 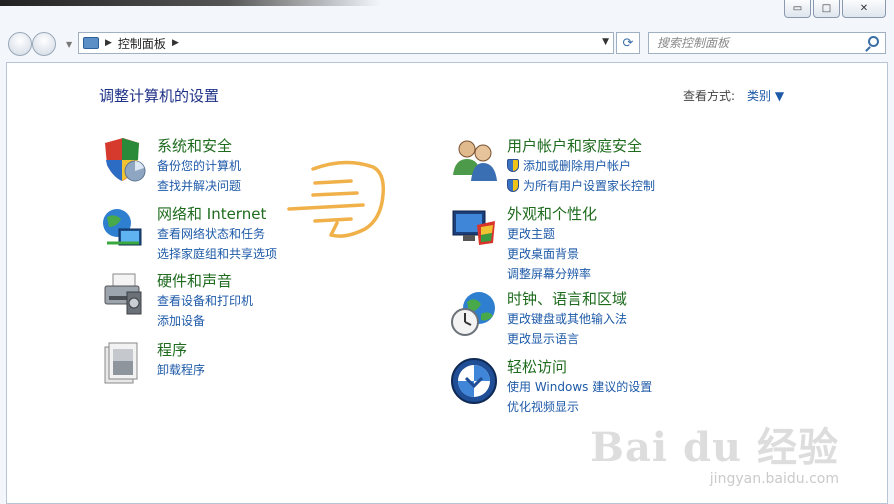 I want to click on users-icon, so click(x=474, y=160).